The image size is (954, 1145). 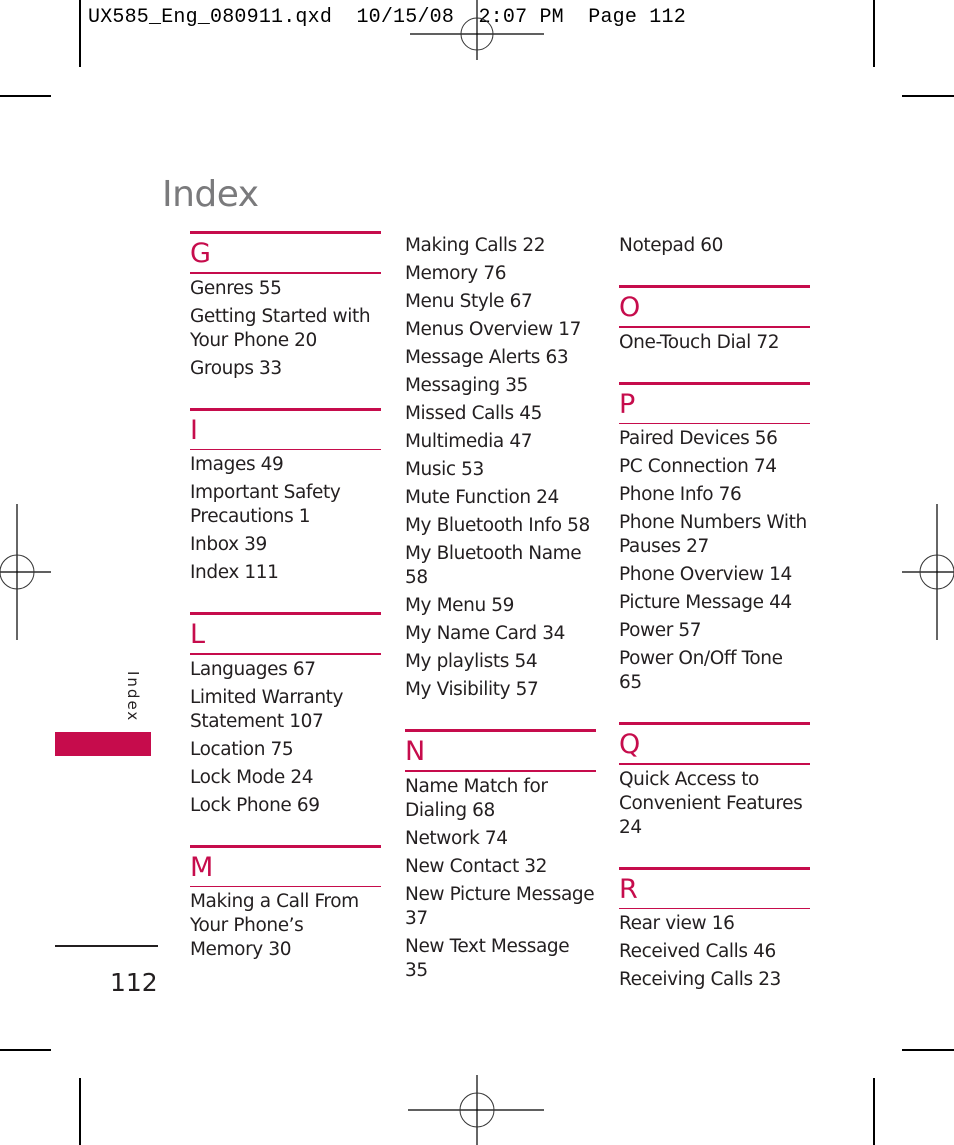 What do you see at coordinates (698, 466) in the screenshot?
I see `index-entry: PC Connection 74` at bounding box center [698, 466].